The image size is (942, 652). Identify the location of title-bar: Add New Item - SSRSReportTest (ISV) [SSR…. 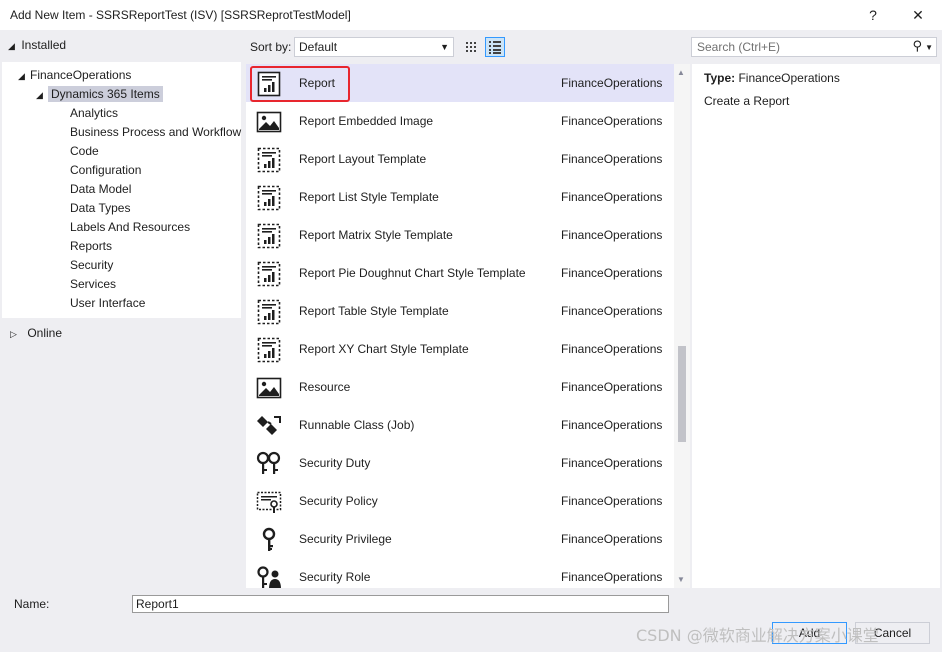
(471, 15).